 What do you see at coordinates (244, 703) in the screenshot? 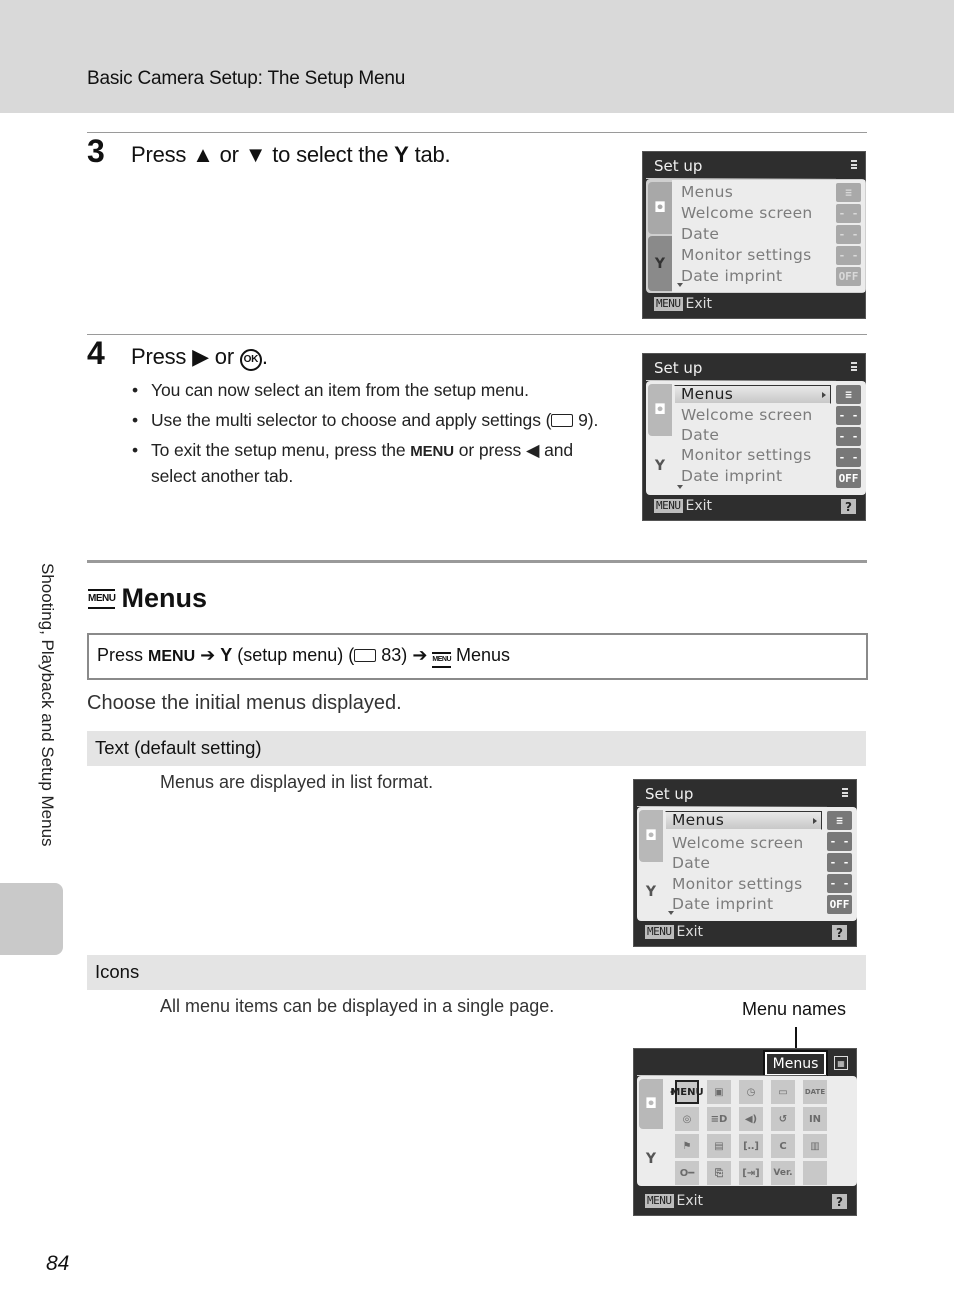
I see `section-intro: Choose the initial menus displayed.` at bounding box center [244, 703].